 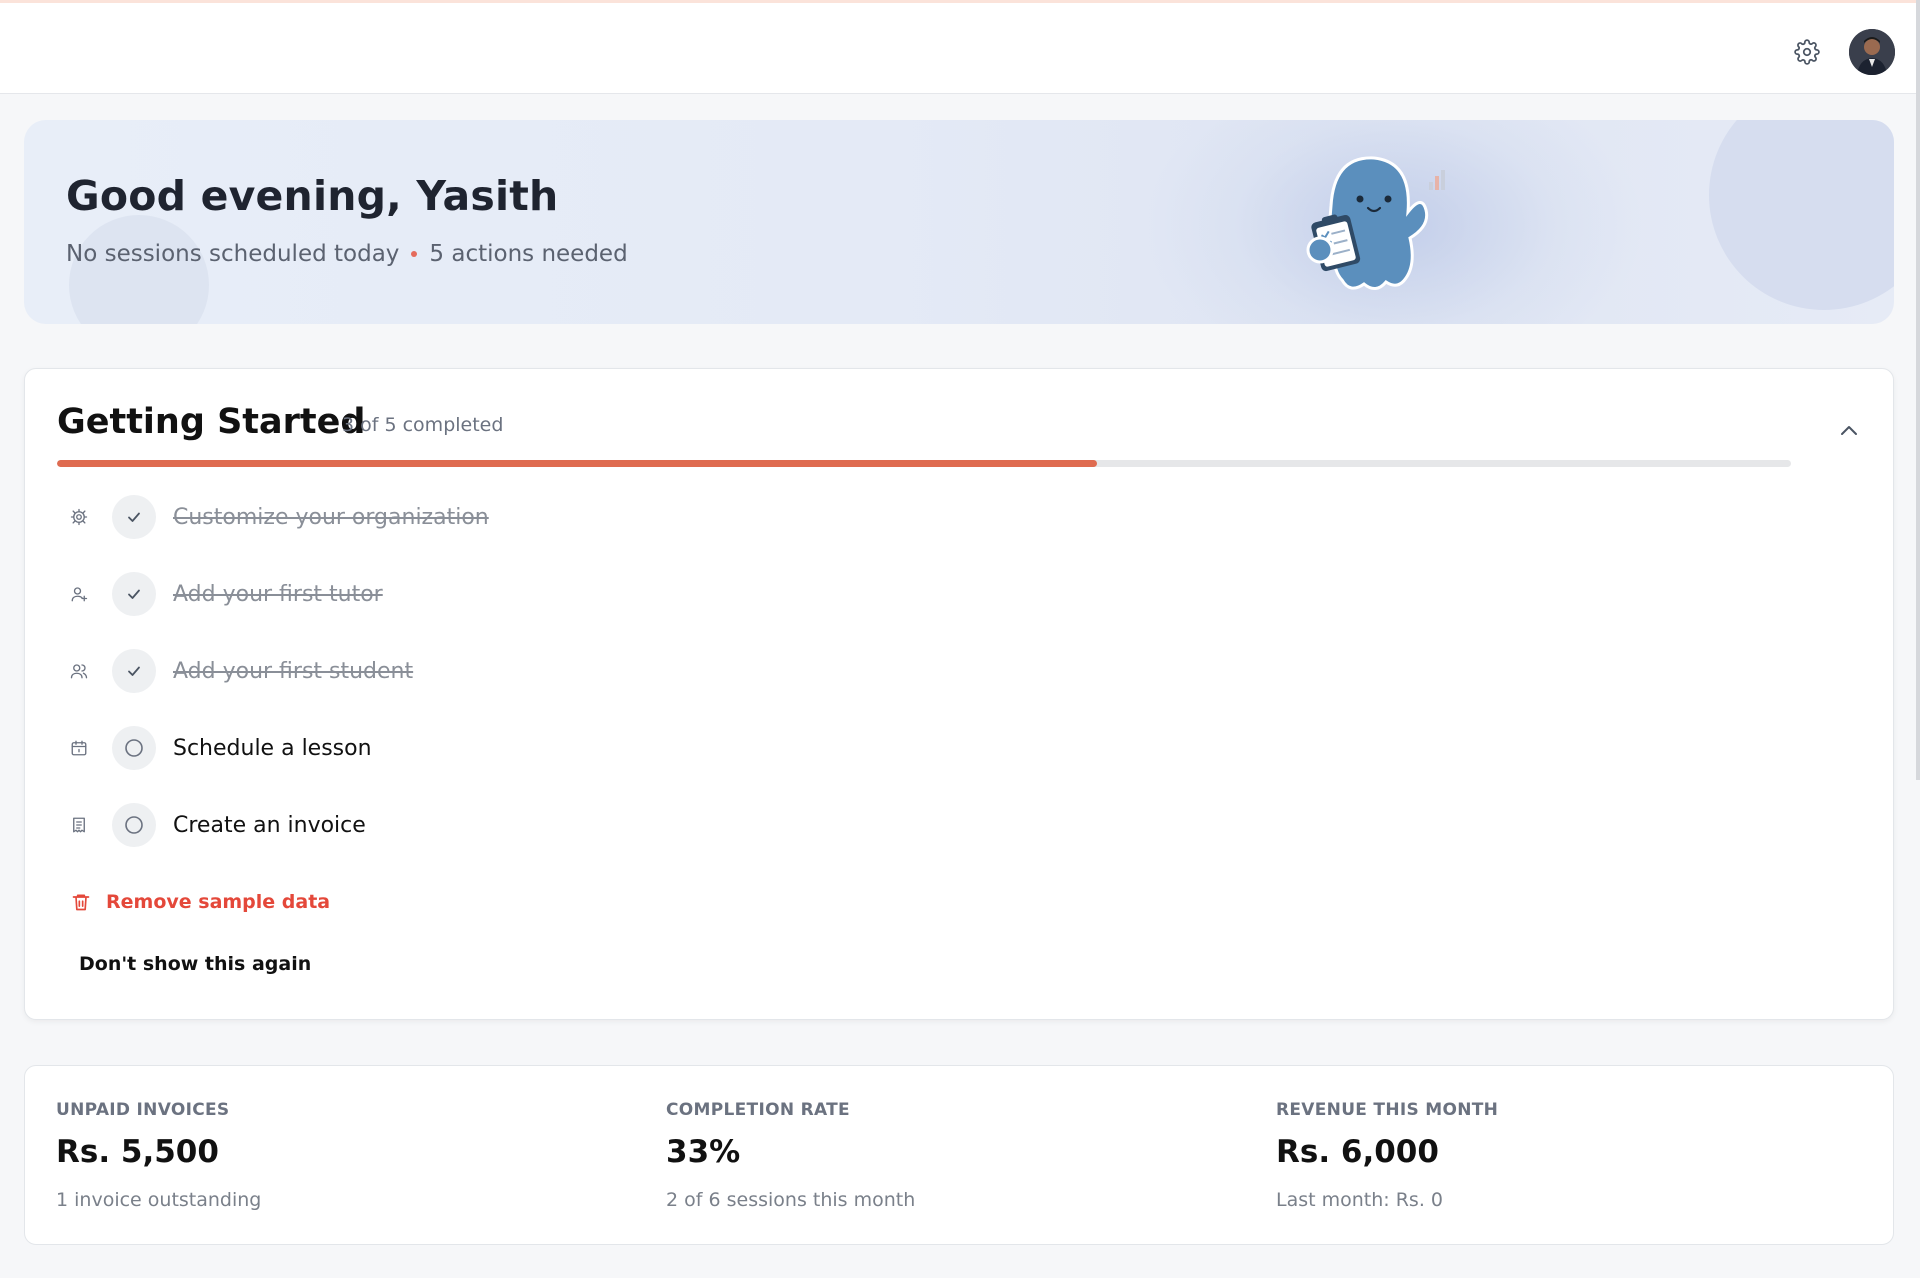 What do you see at coordinates (79, 671) in the screenshot?
I see `users-icon` at bounding box center [79, 671].